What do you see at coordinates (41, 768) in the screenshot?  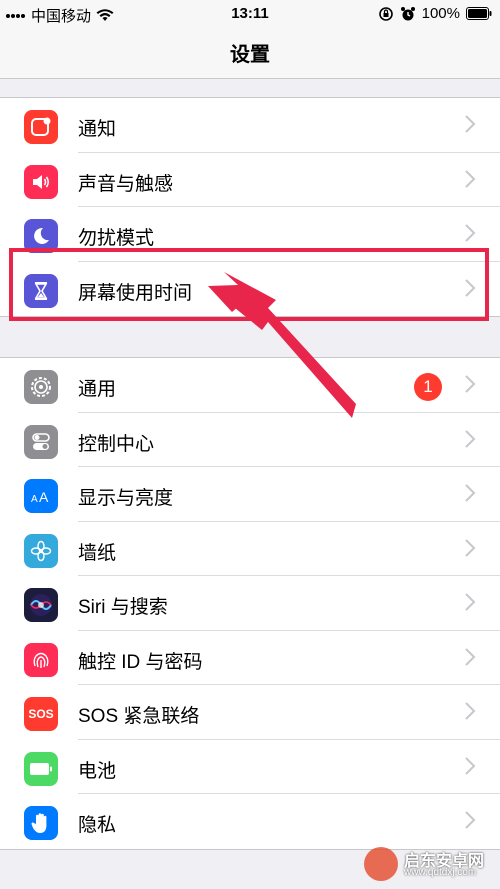 I see `battery-icon` at bounding box center [41, 768].